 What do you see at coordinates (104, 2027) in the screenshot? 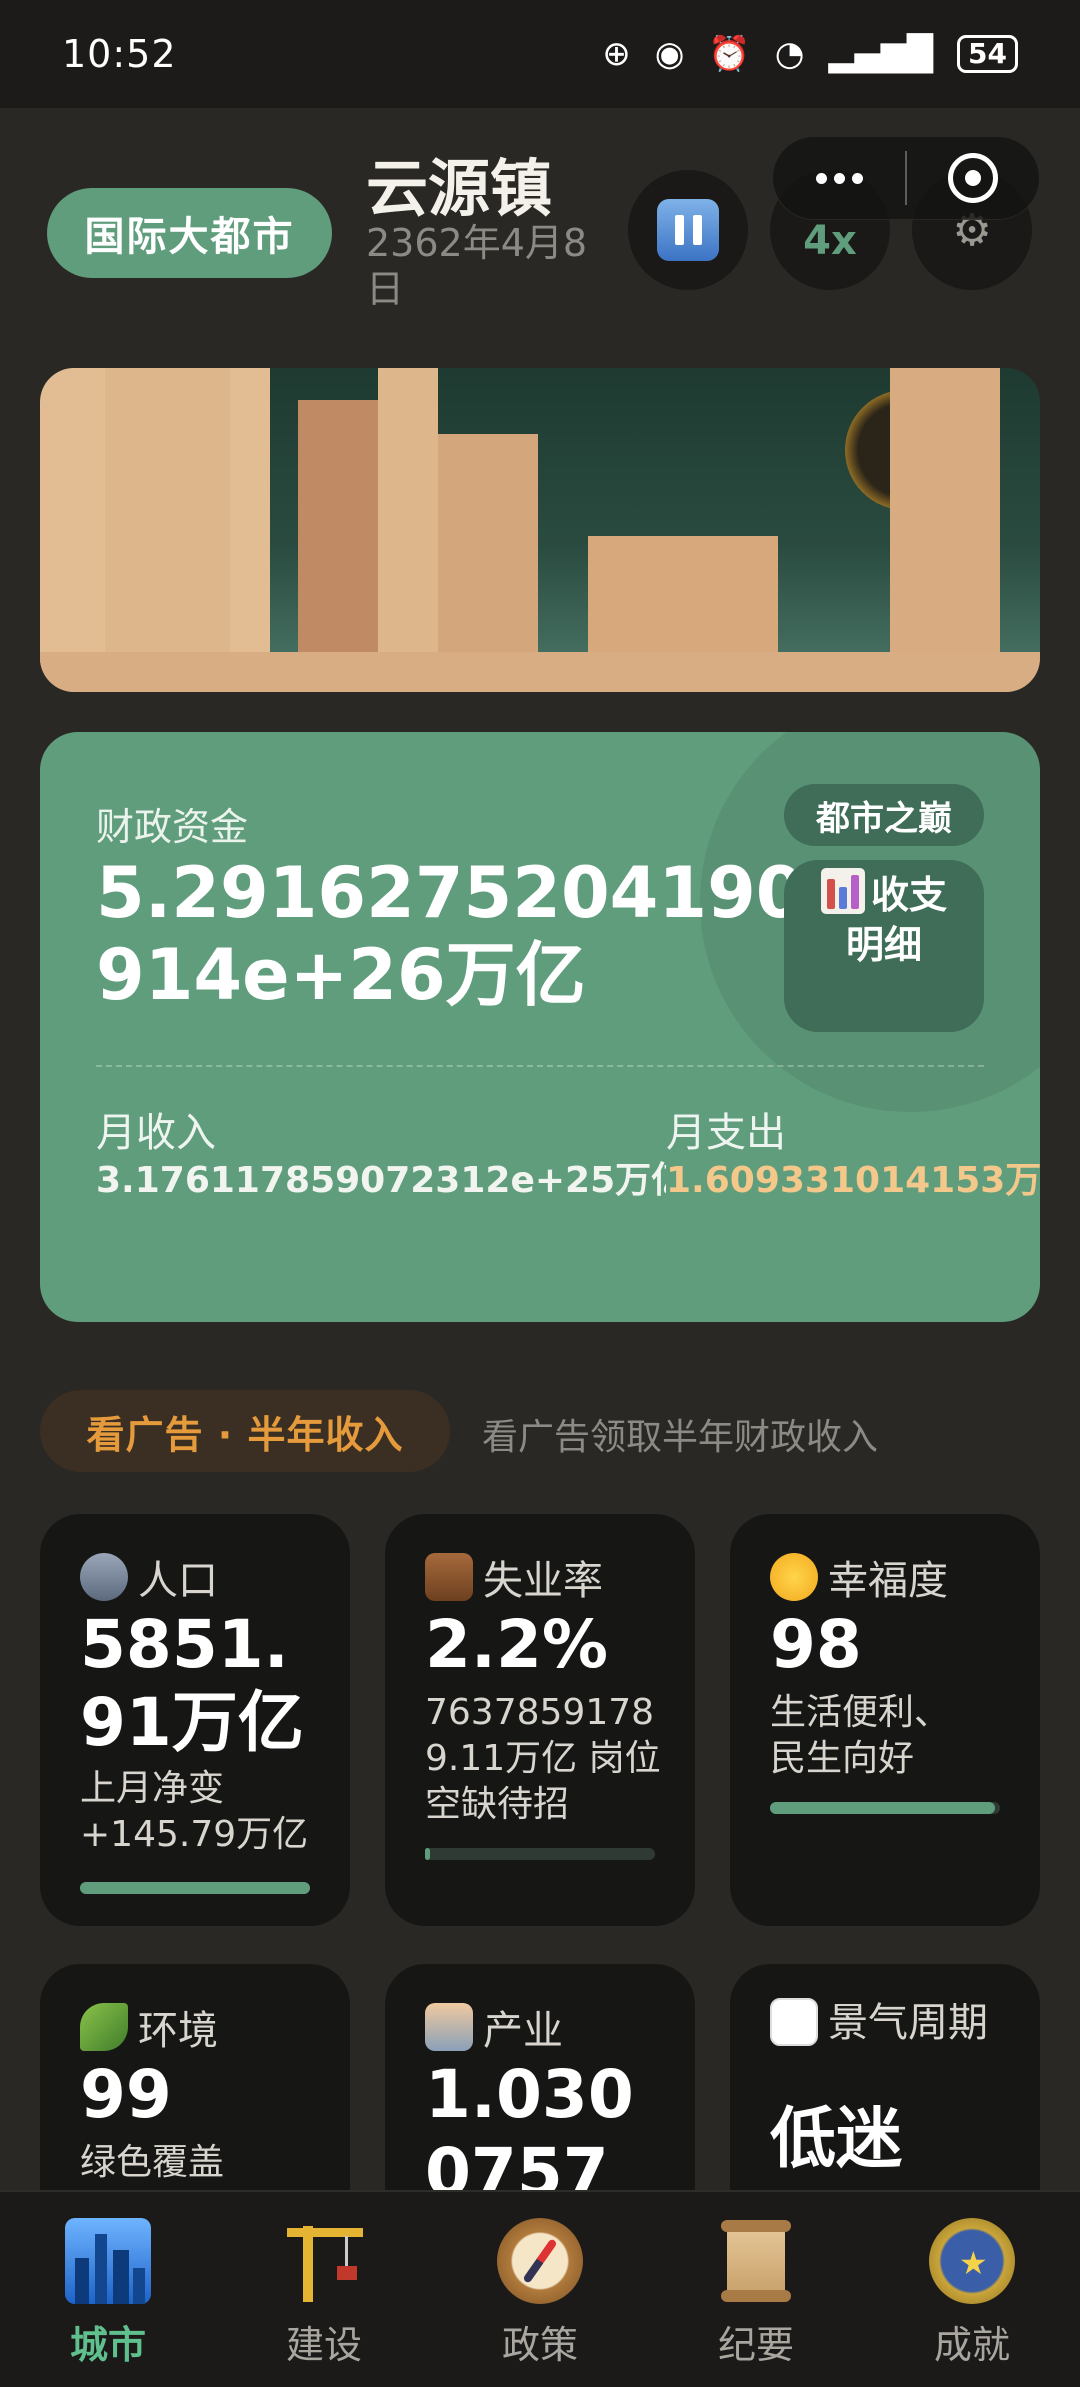
I see `leaf-icon` at bounding box center [104, 2027].